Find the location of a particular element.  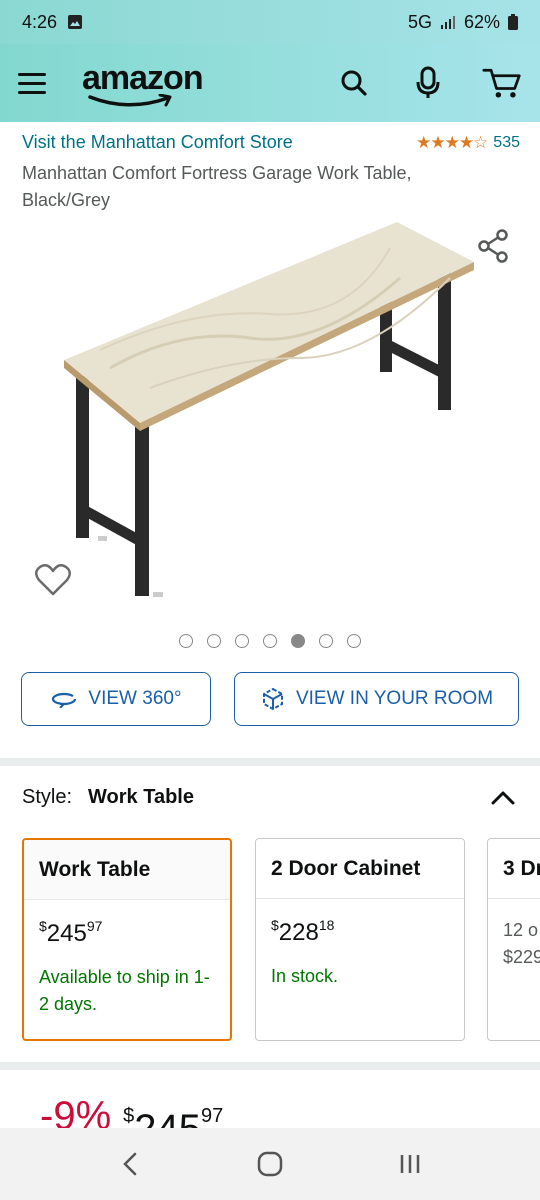

view-in-your-room-button: VIEW IN YOUR ROOM is located at coordinates (376, 699).